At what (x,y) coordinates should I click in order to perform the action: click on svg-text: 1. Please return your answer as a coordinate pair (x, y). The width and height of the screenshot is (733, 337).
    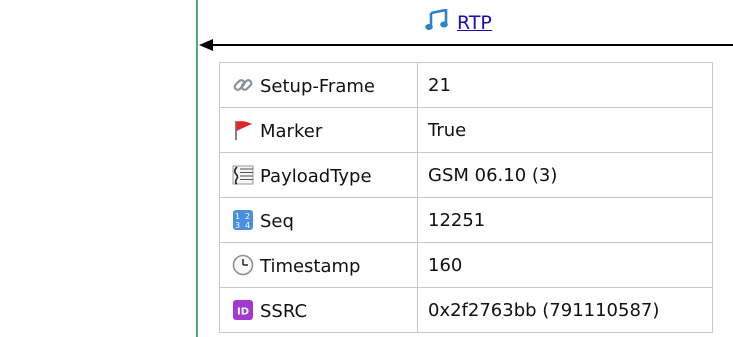
    Looking at the image, I should click on (237, 216).